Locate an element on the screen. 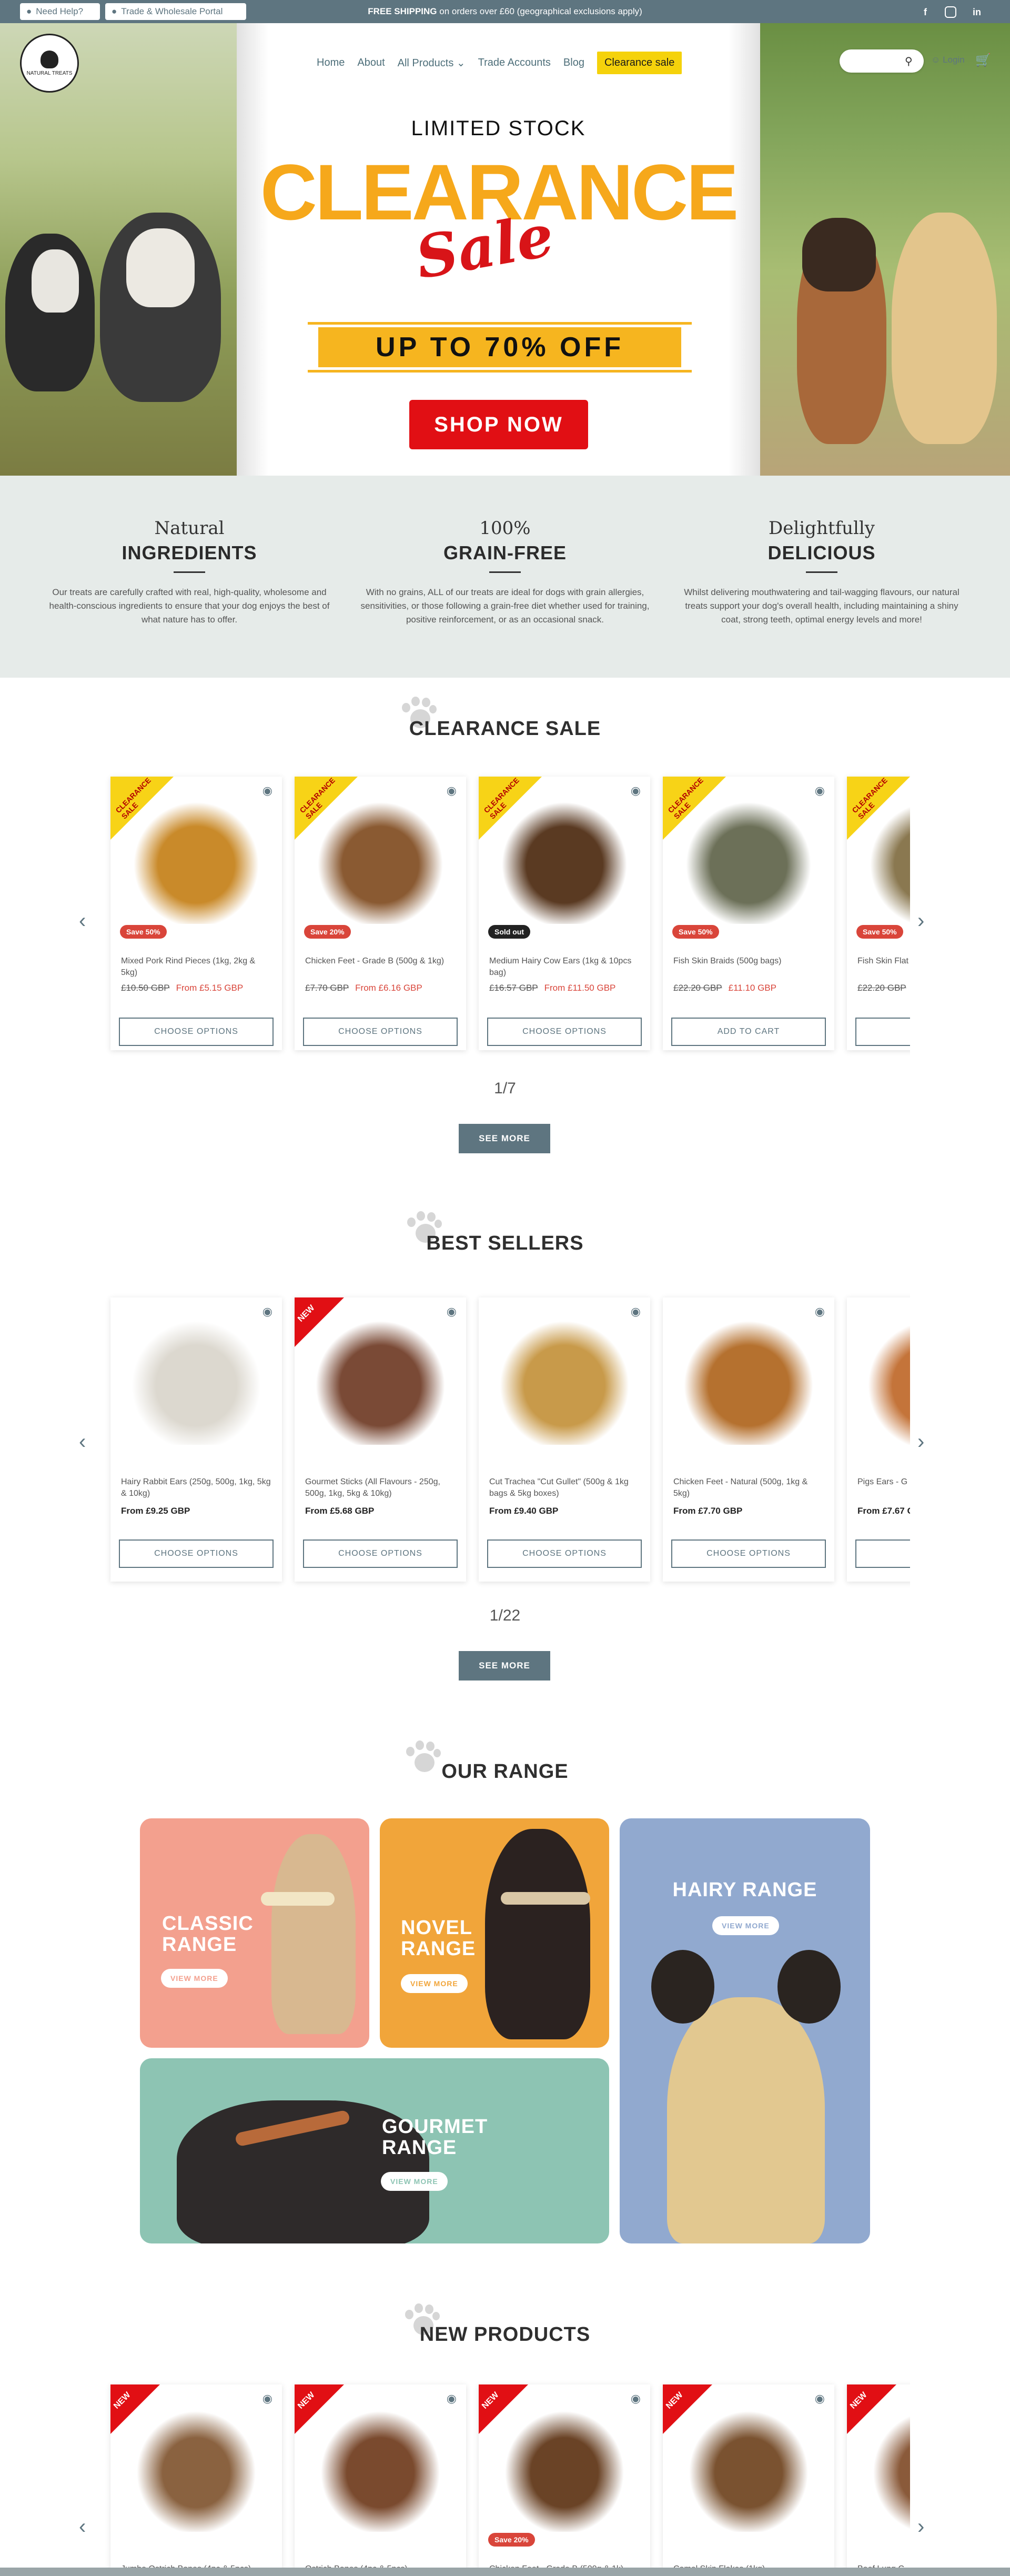 The height and width of the screenshot is (2576, 1010). feature-big: GRAIN-FREE is located at coordinates (505, 553).